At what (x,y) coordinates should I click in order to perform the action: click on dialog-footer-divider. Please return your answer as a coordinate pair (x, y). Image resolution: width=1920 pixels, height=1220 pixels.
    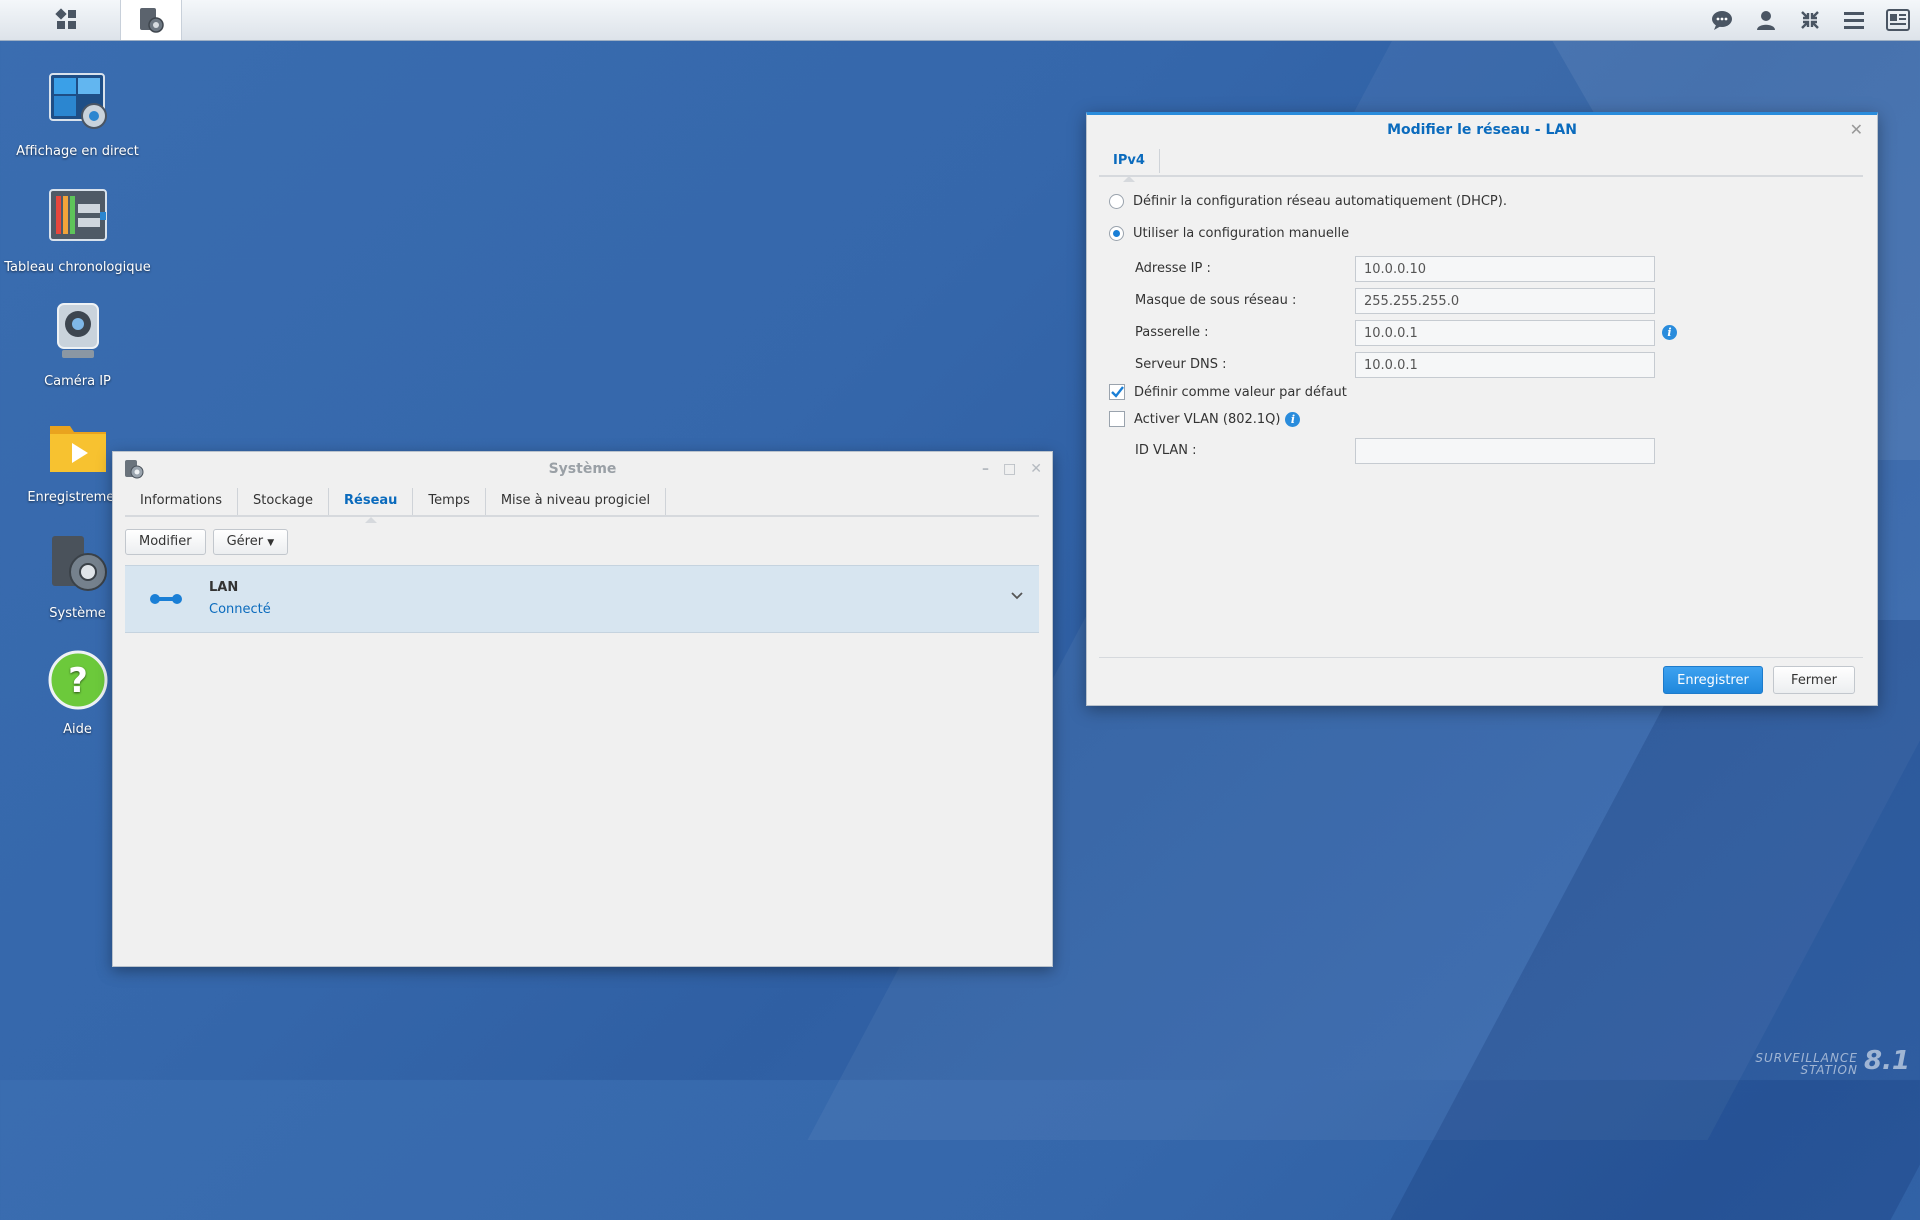
    Looking at the image, I should click on (1481, 657).